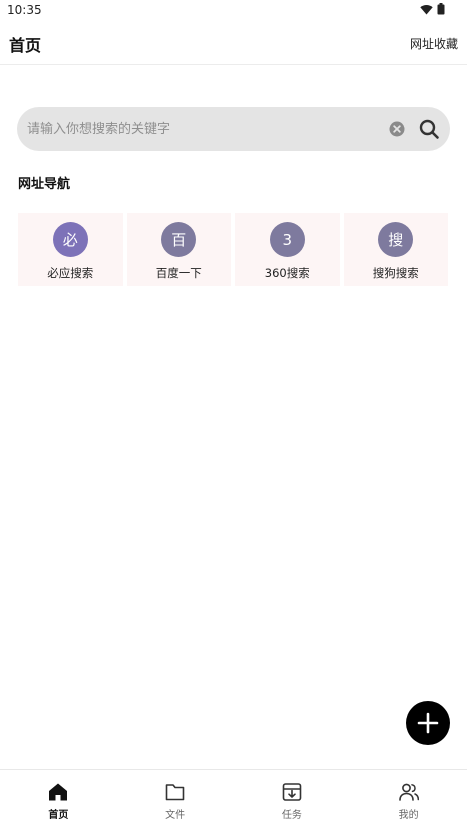  I want to click on plus-icon, so click(428, 723).